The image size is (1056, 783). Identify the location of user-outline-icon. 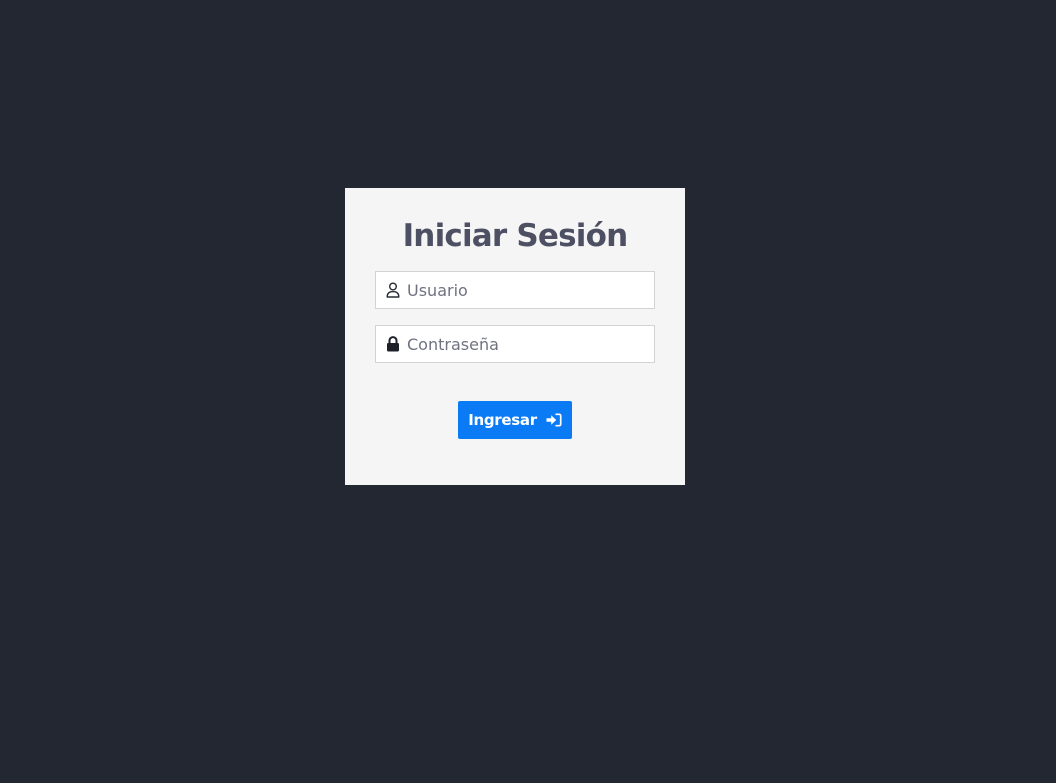
(393, 290).